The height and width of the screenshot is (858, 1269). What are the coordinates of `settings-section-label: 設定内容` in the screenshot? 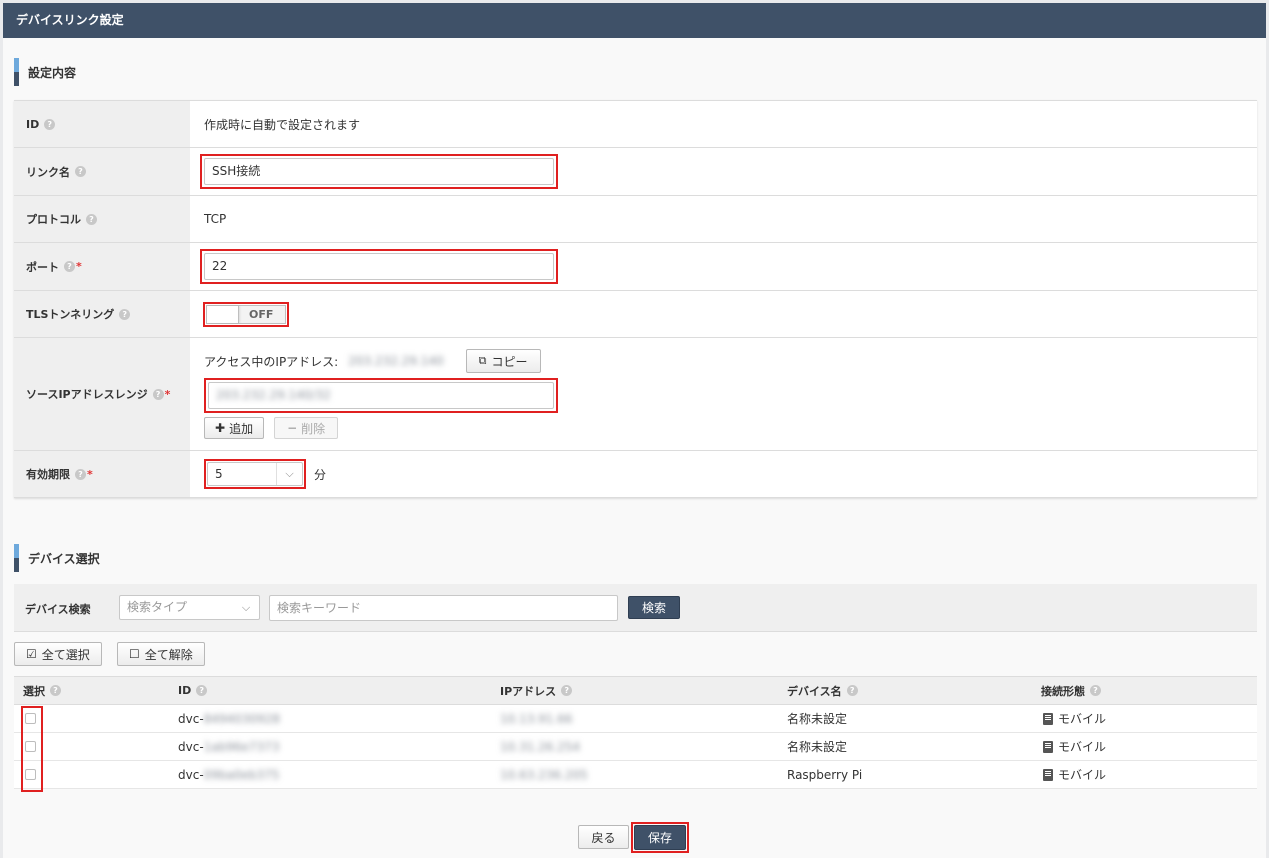 It's located at (52, 72).